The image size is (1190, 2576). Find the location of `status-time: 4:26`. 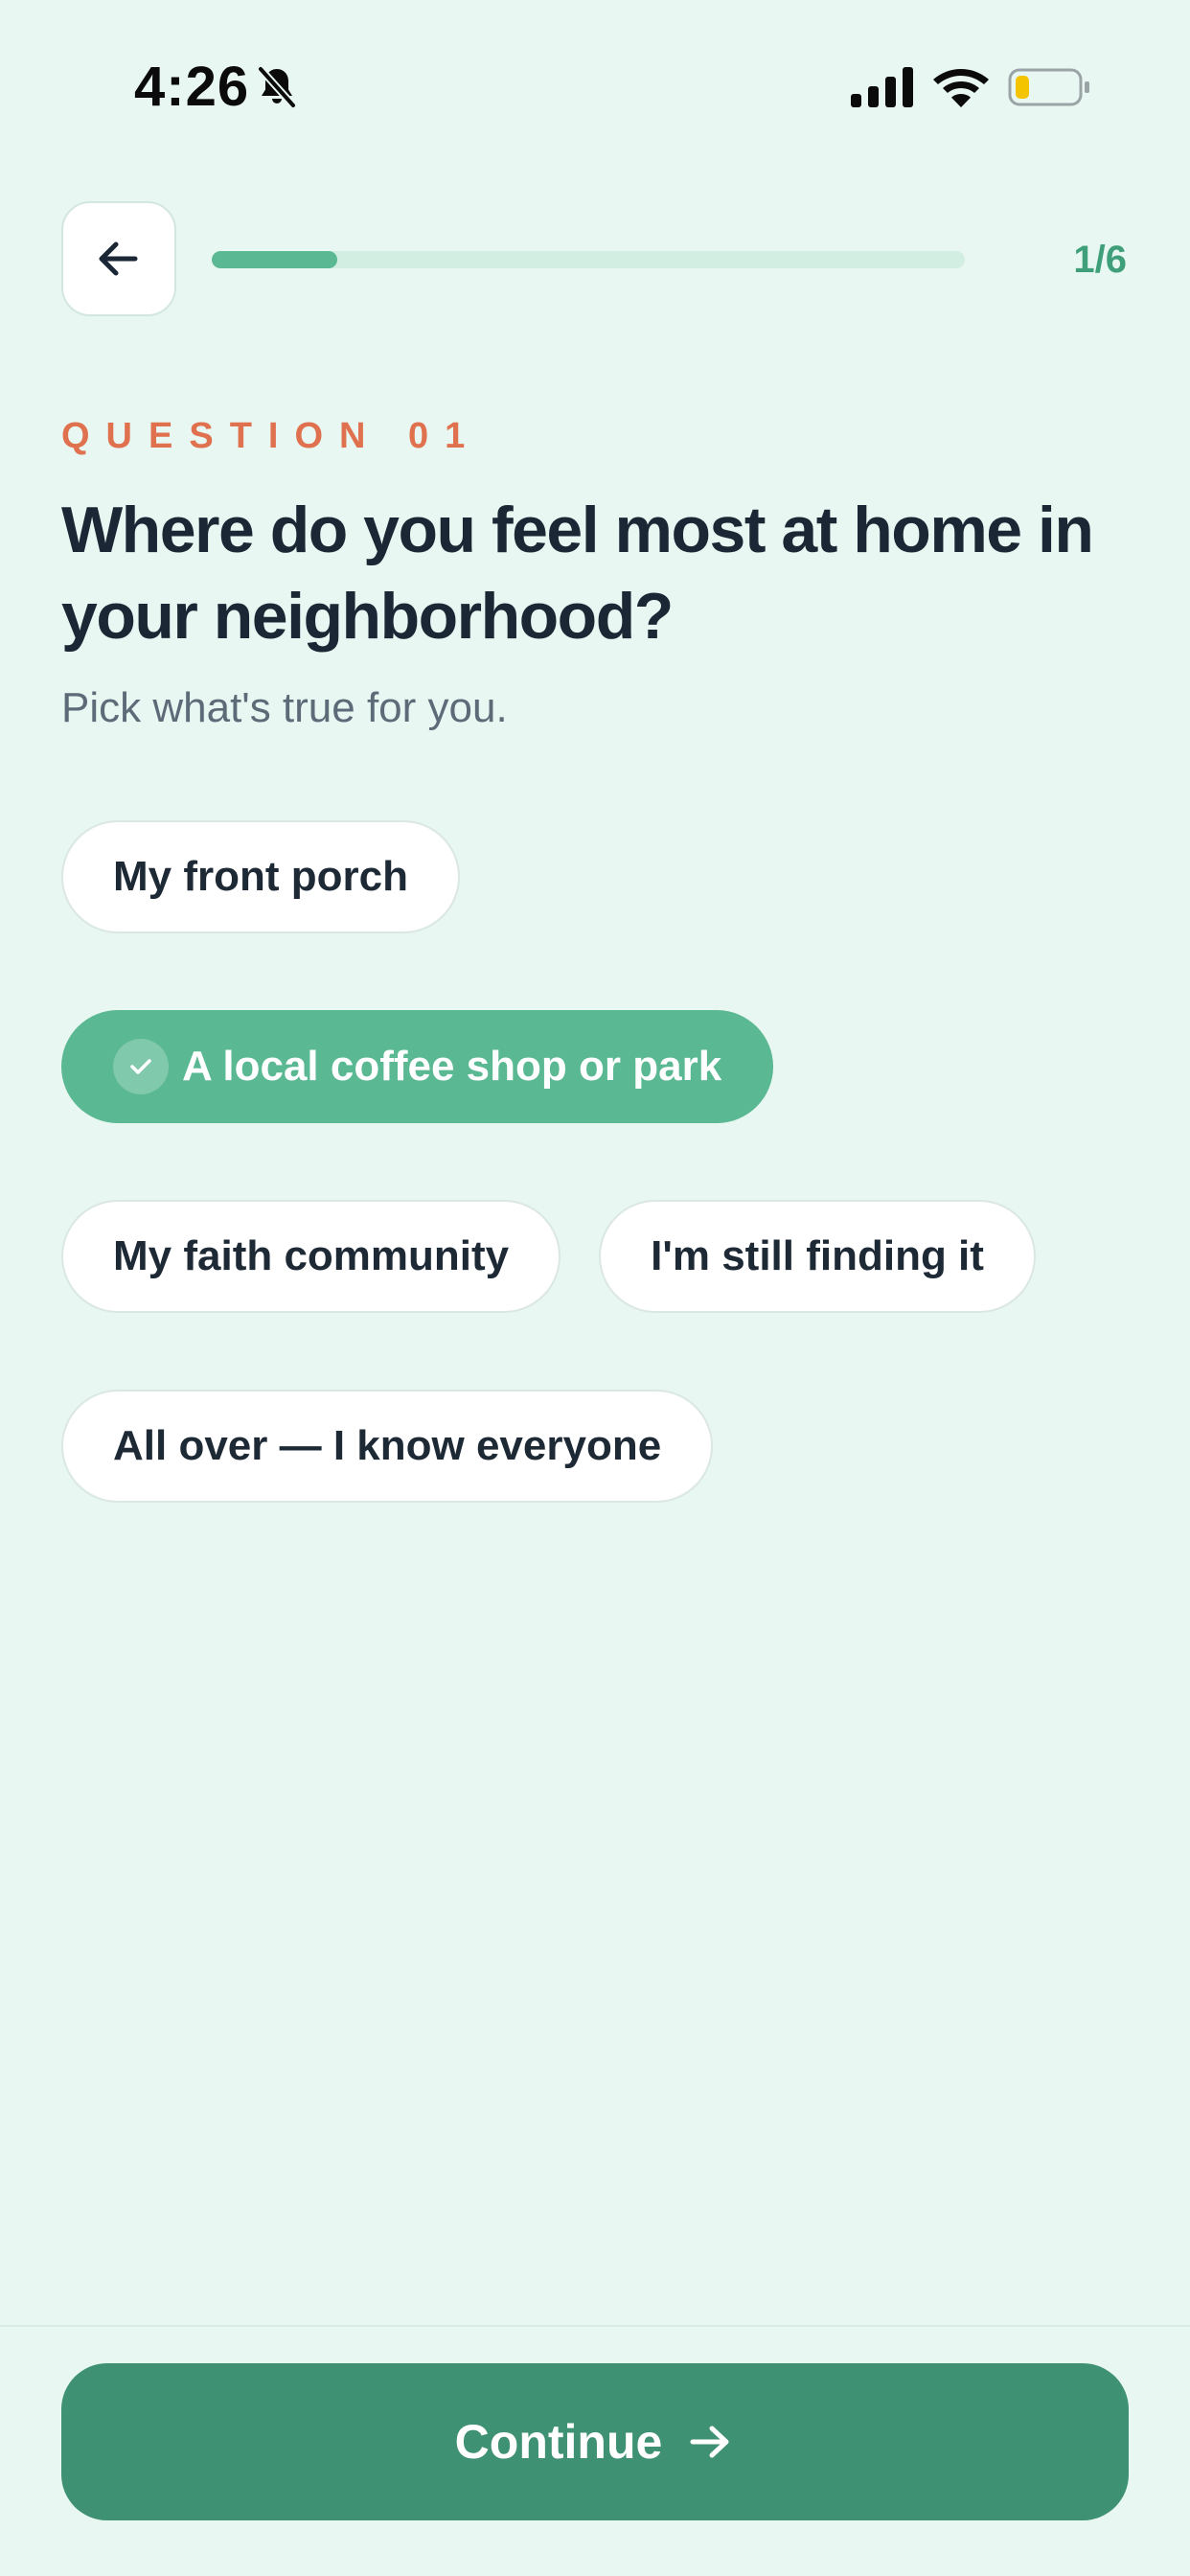

status-time: 4:26 is located at coordinates (192, 87).